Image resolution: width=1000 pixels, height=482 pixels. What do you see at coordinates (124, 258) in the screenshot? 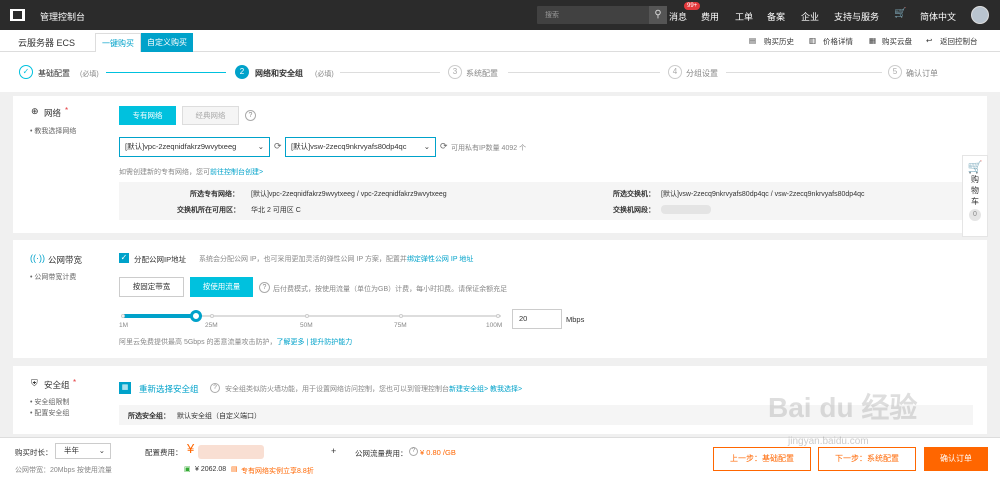
I see `assign-ip-checkbox: ✓` at bounding box center [124, 258].